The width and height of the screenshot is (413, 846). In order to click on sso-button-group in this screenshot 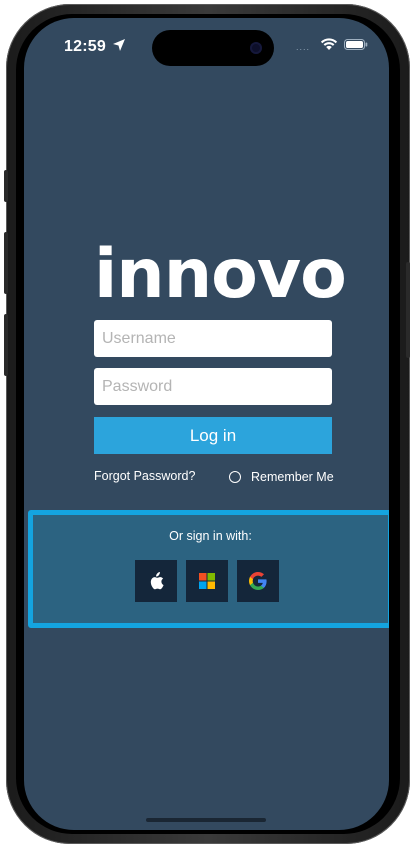, I will do `click(207, 581)`.